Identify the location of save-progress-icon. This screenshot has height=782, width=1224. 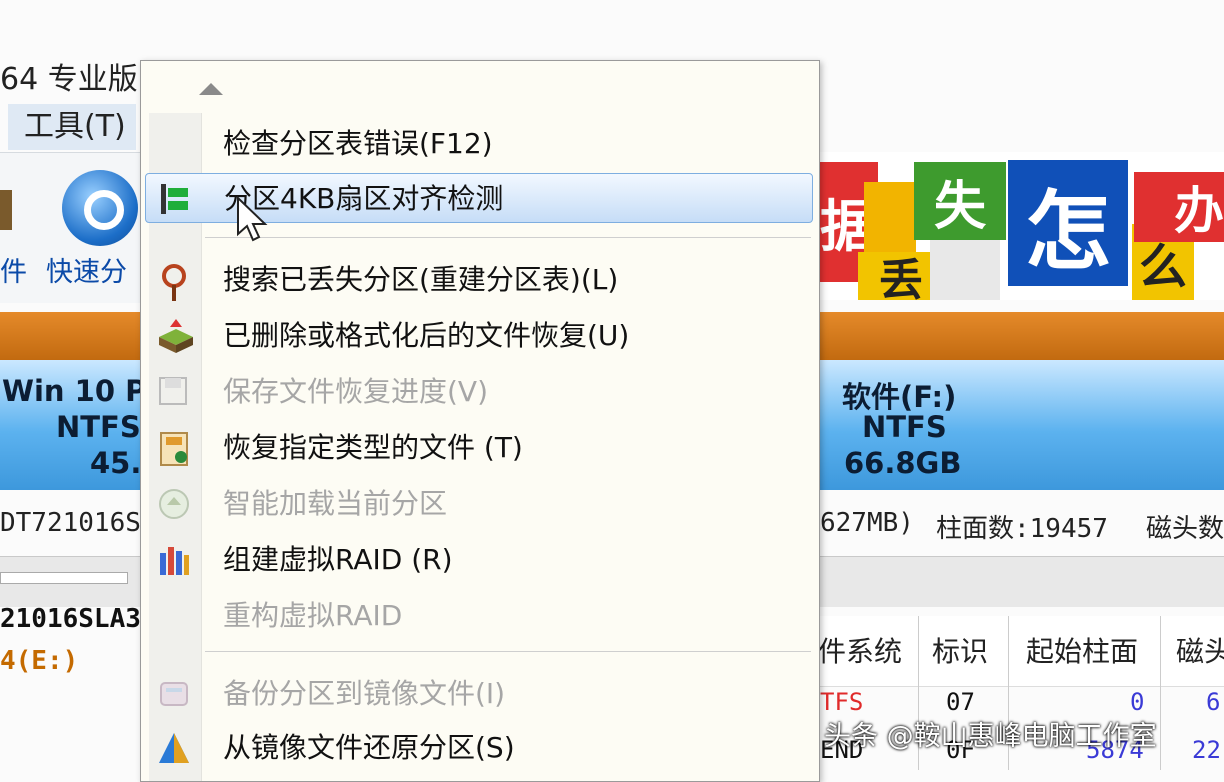
(174, 392).